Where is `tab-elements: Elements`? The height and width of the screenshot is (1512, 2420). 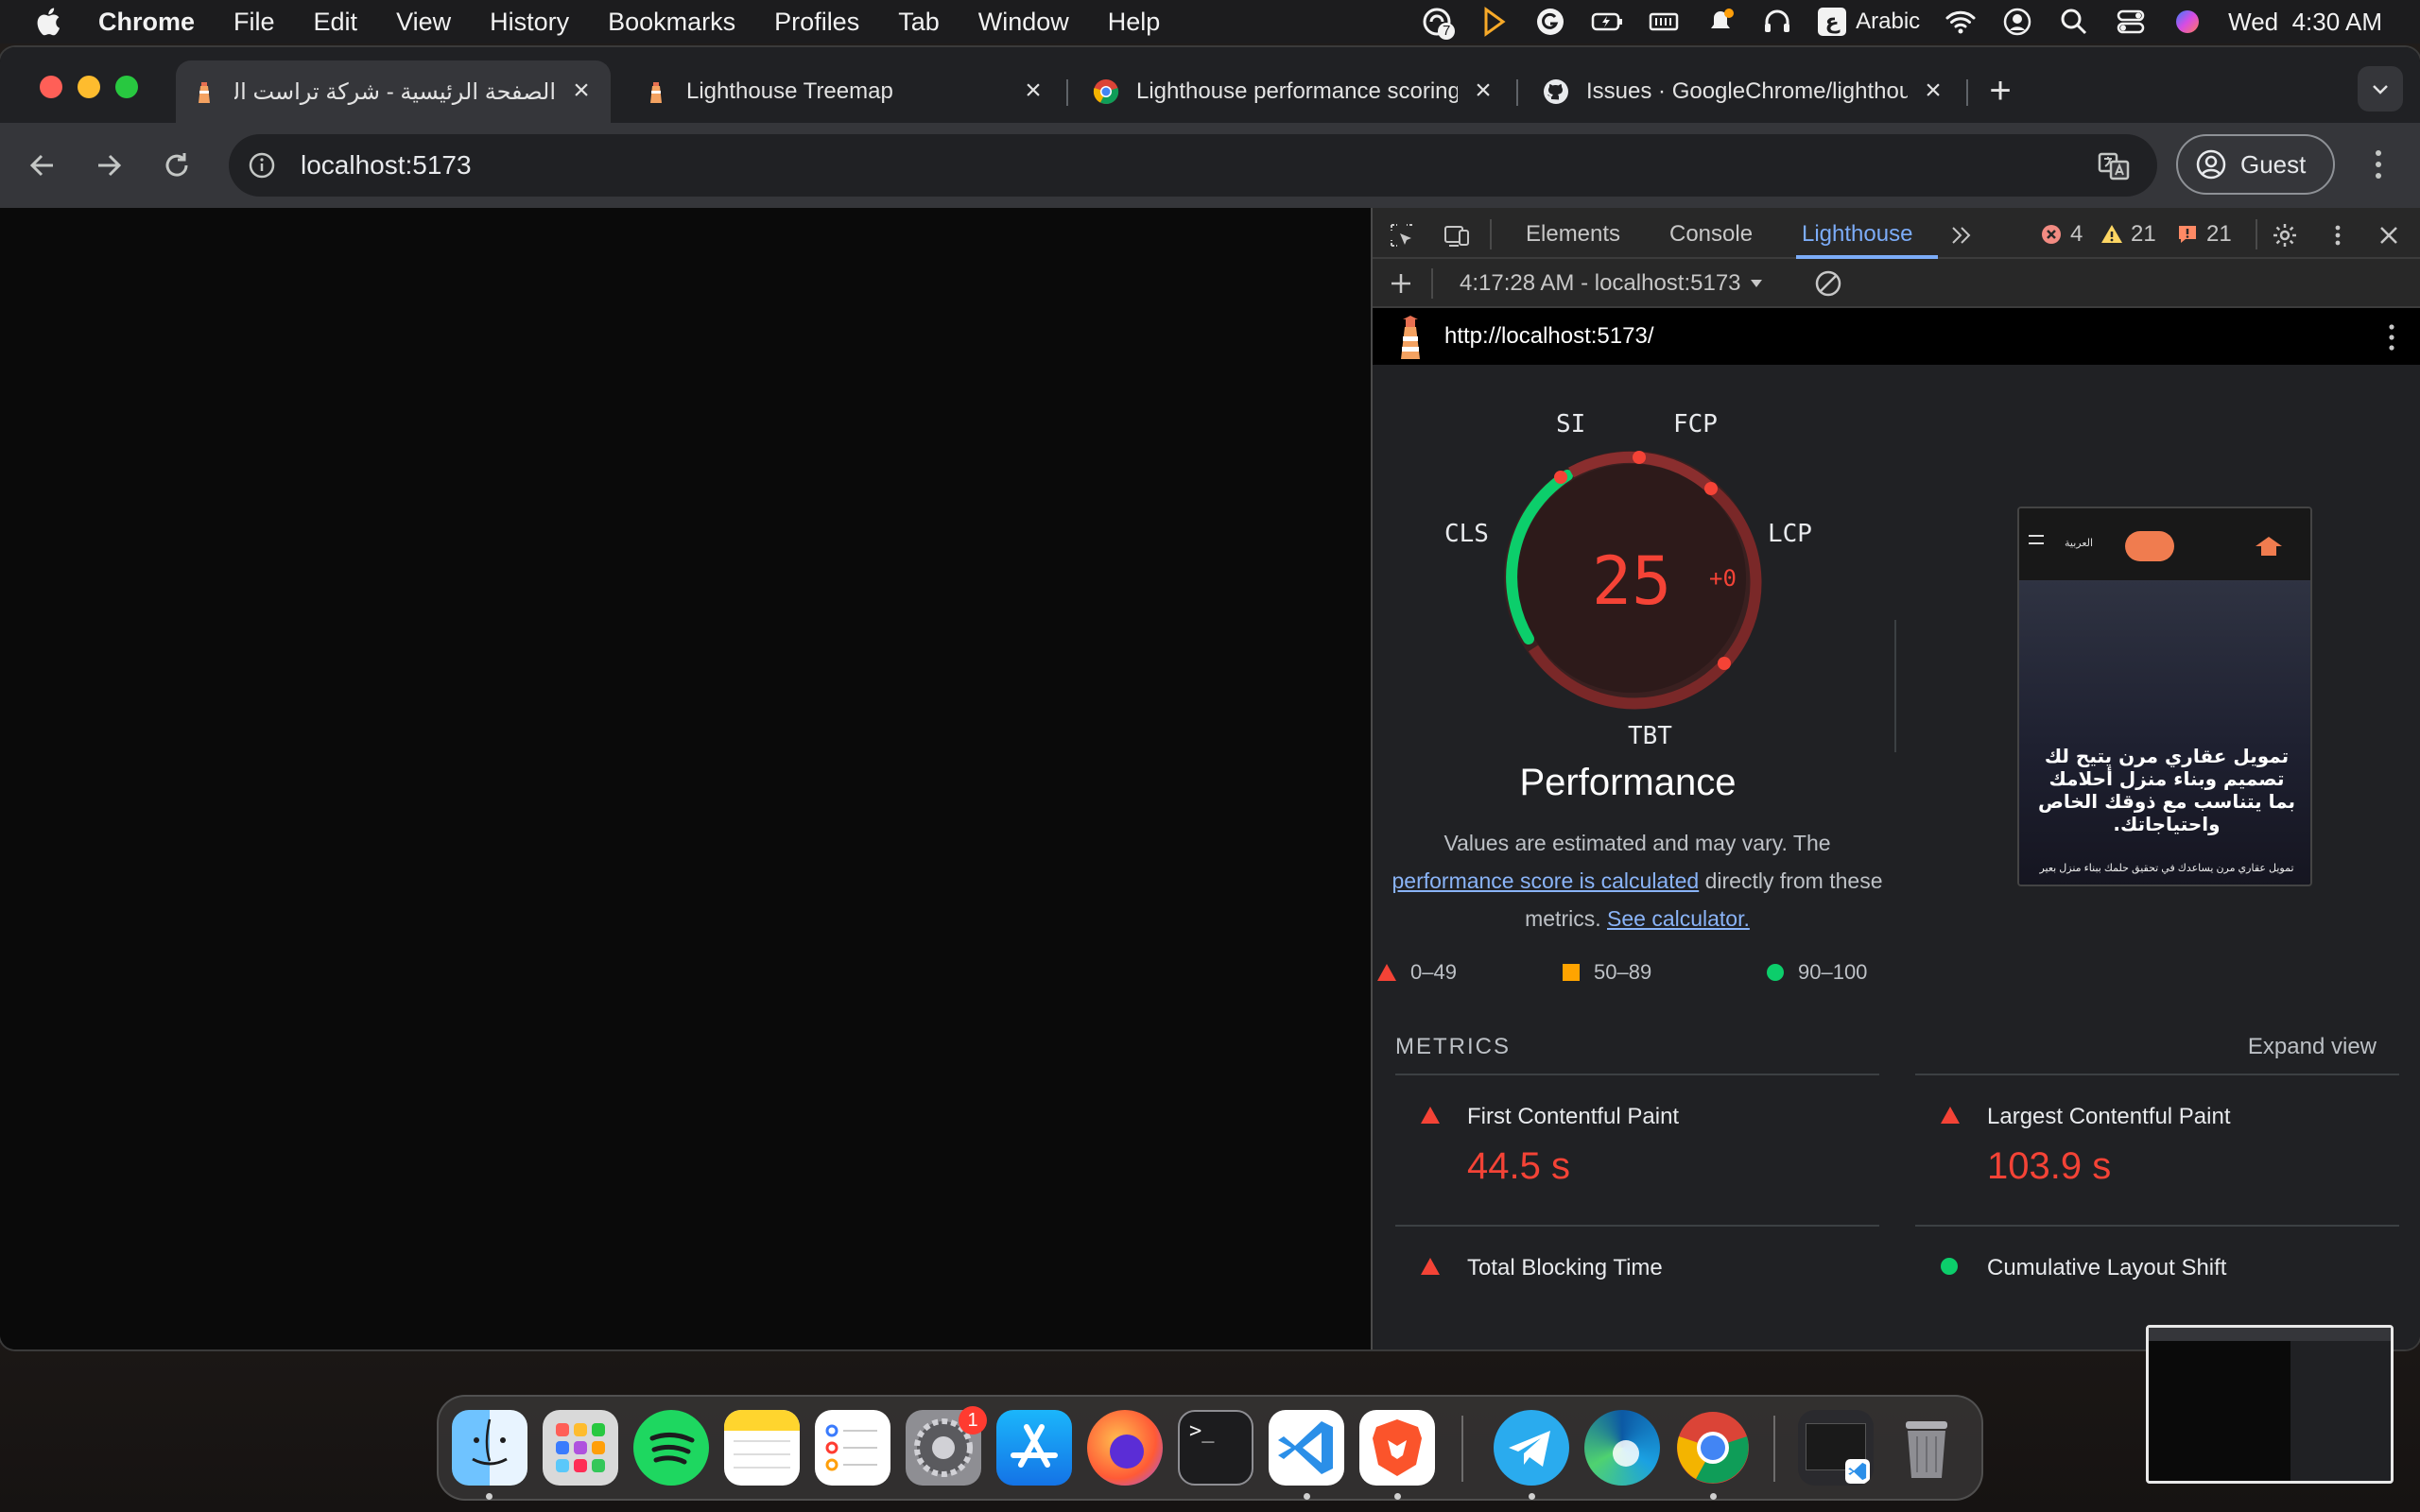
tab-elements: Elements is located at coordinates (1573, 234).